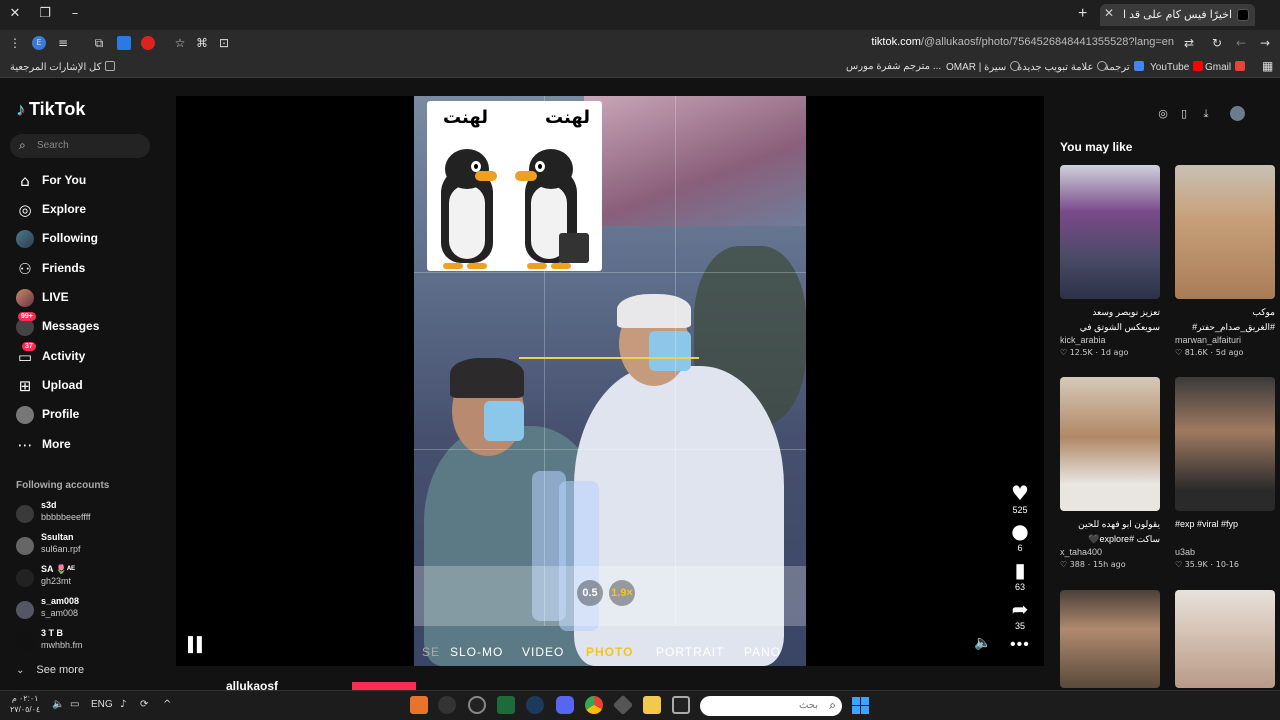 This screenshot has height=720, width=1280. What do you see at coordinates (74, 704) in the screenshot?
I see `network-icon: ▭` at bounding box center [74, 704].